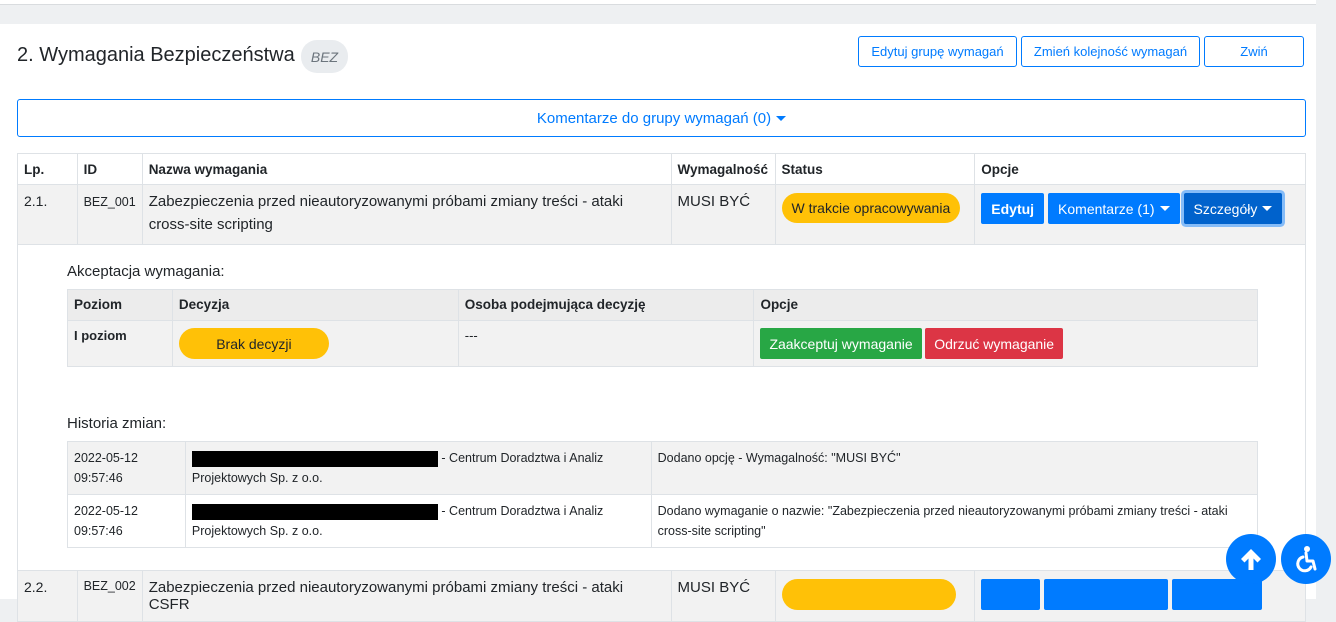 This screenshot has height=622, width=1336. I want to click on group-code-badge: BEZ, so click(324, 56).